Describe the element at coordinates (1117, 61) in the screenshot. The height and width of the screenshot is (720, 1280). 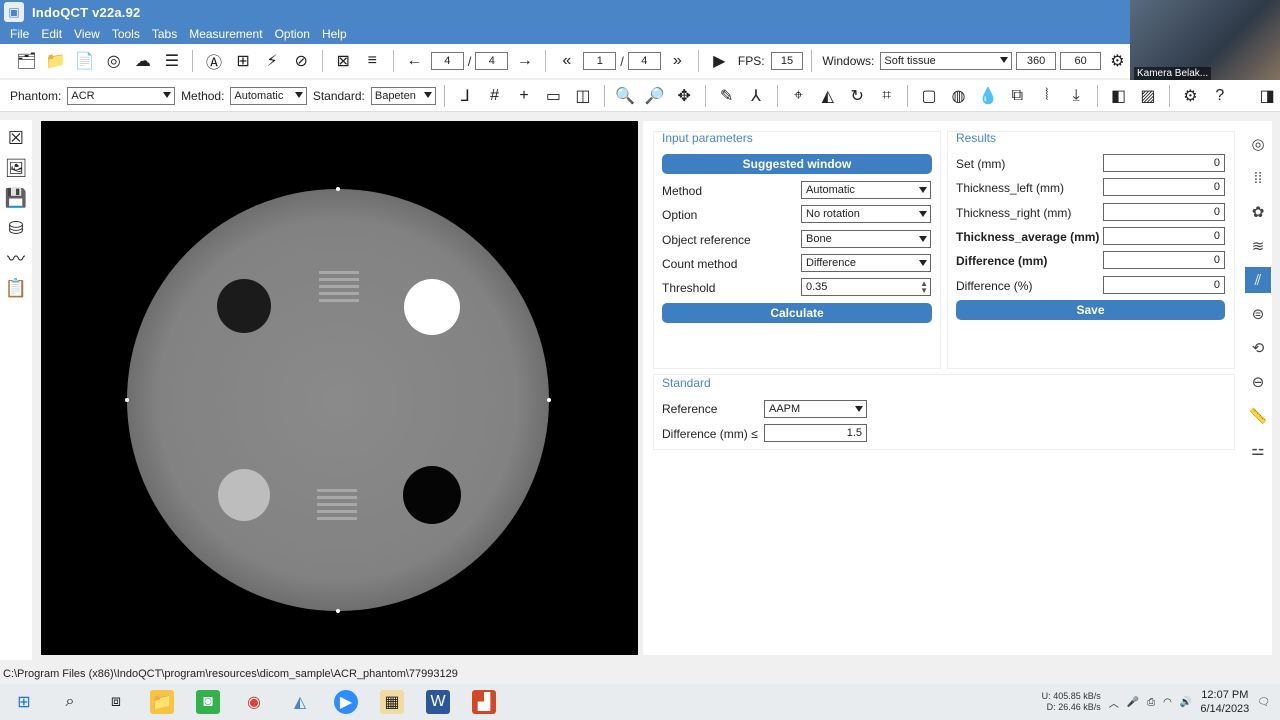
I see `gear-icon: ⚙` at that location.